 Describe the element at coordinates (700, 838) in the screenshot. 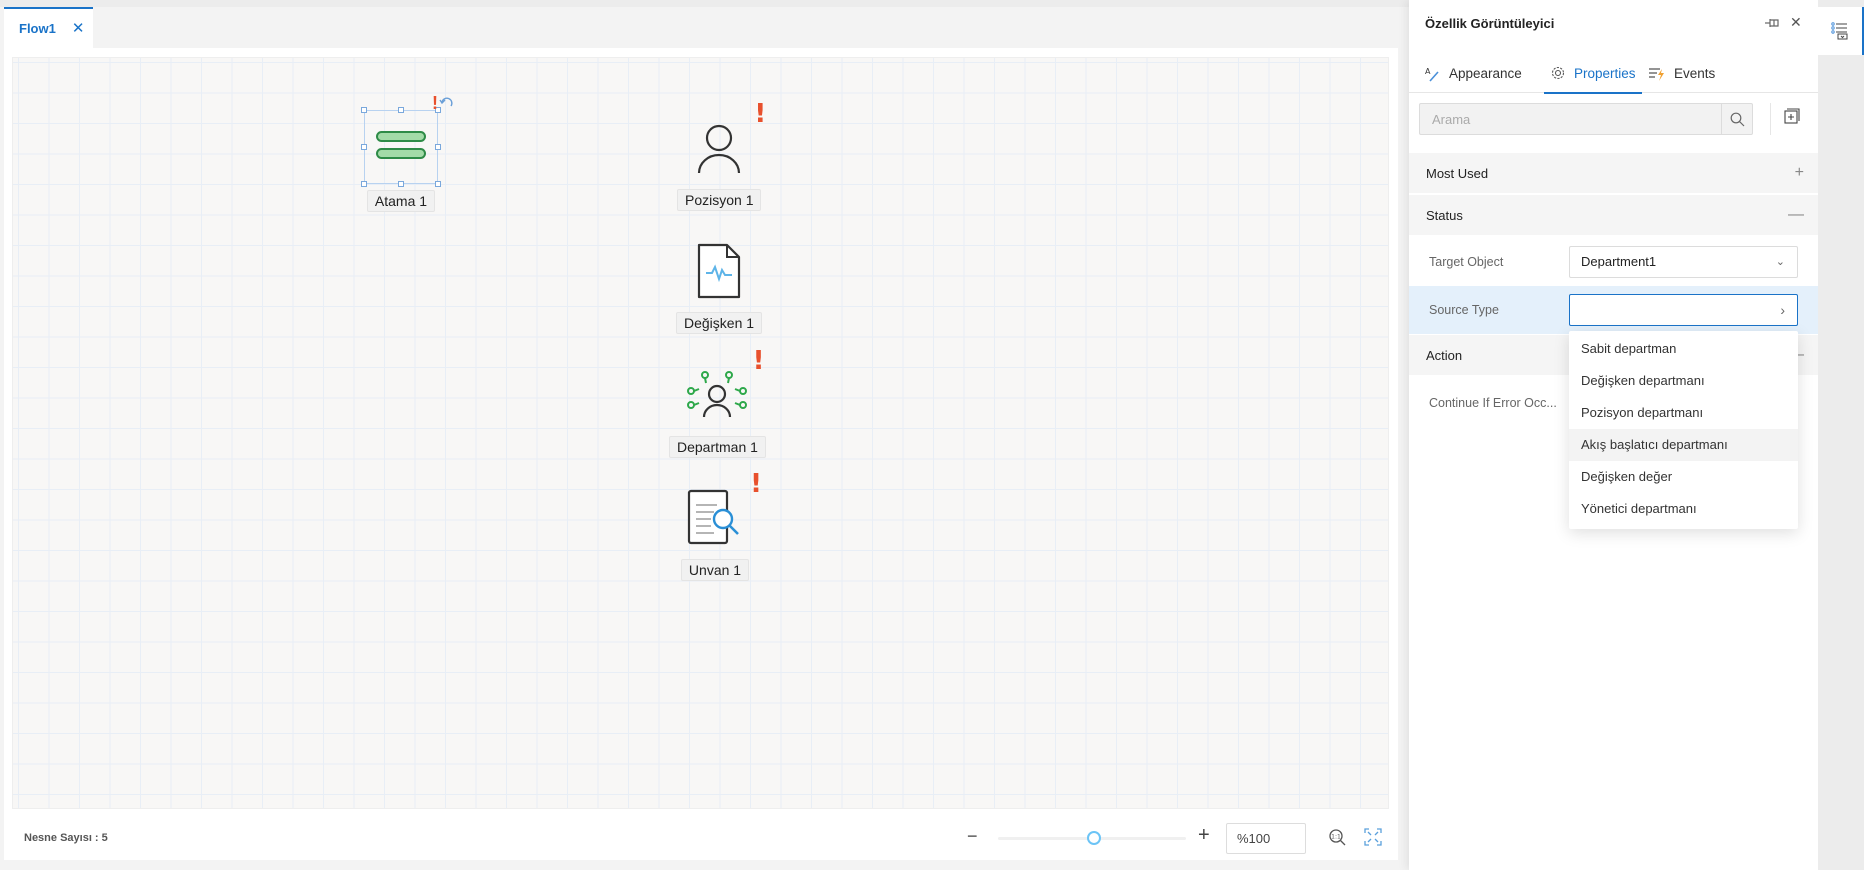

I see `status-bar: Nesne Sayısı : 5 − + %100 1:1` at that location.